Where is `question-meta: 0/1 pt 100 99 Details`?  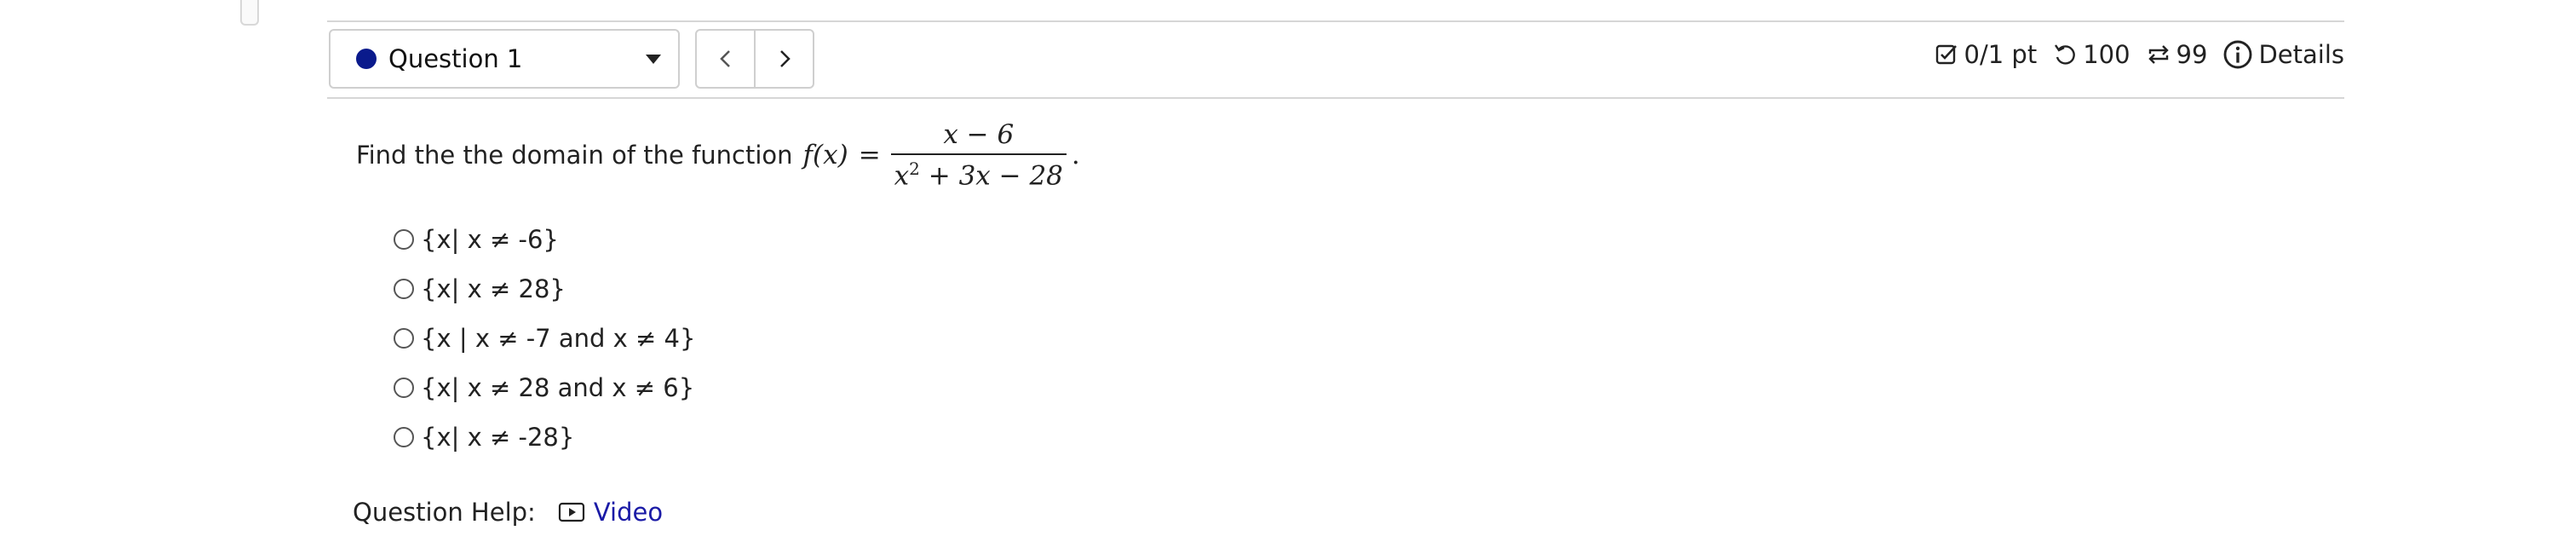
question-meta: 0/1 pt 100 99 Details is located at coordinates (2139, 55).